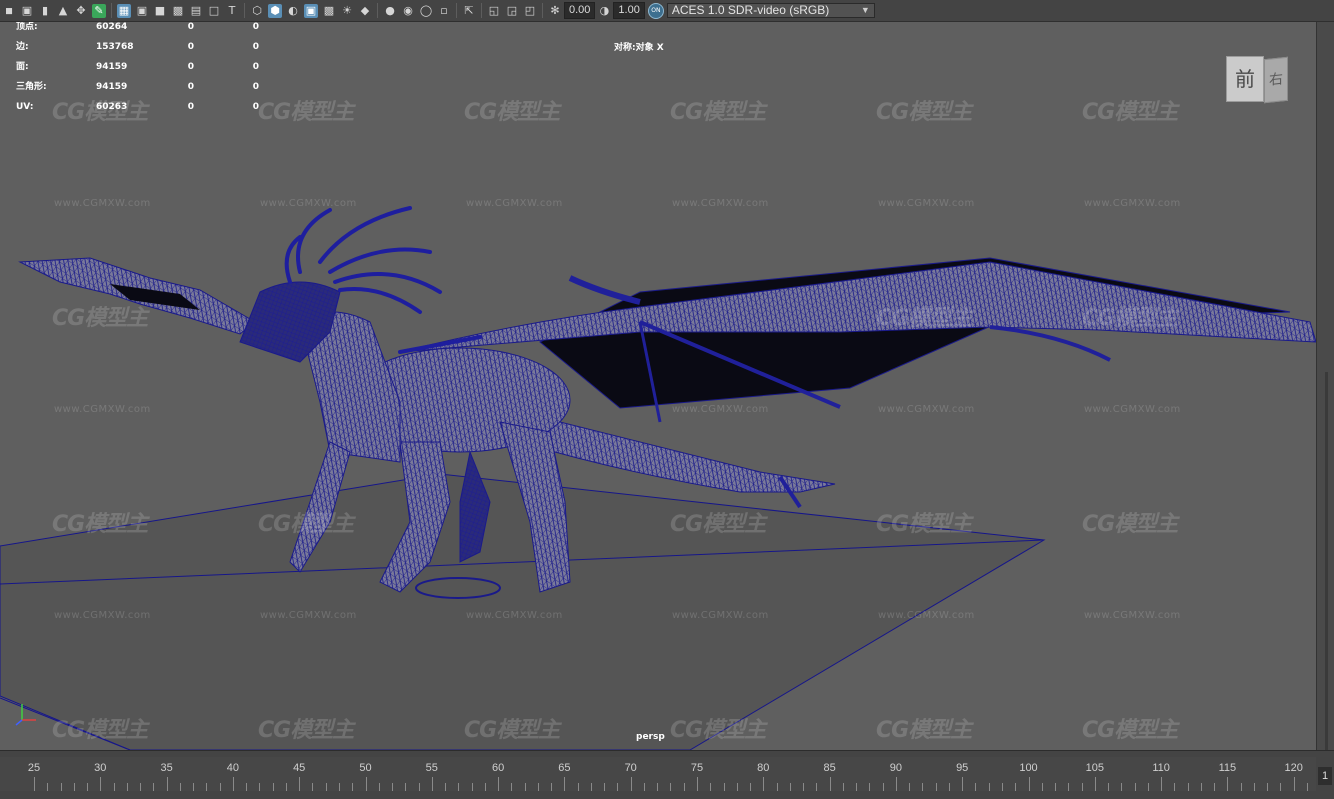  I want to click on frame-label: 115, so click(1227, 768).